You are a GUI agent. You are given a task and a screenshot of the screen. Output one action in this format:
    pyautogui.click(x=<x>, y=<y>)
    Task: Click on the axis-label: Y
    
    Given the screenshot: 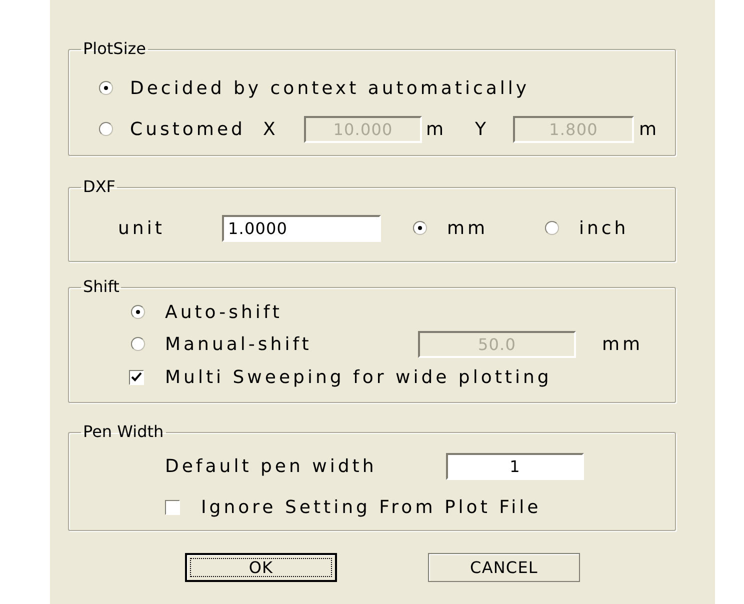 What is the action you would take?
    pyautogui.click(x=482, y=129)
    